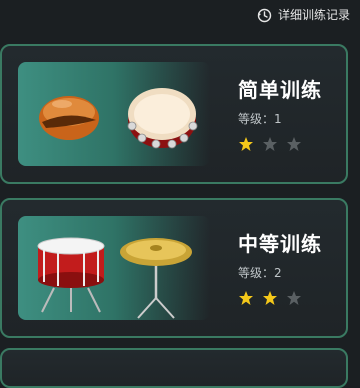 This screenshot has height=388, width=360. I want to click on detail-record-link: 详细训练记录, so click(303, 14).